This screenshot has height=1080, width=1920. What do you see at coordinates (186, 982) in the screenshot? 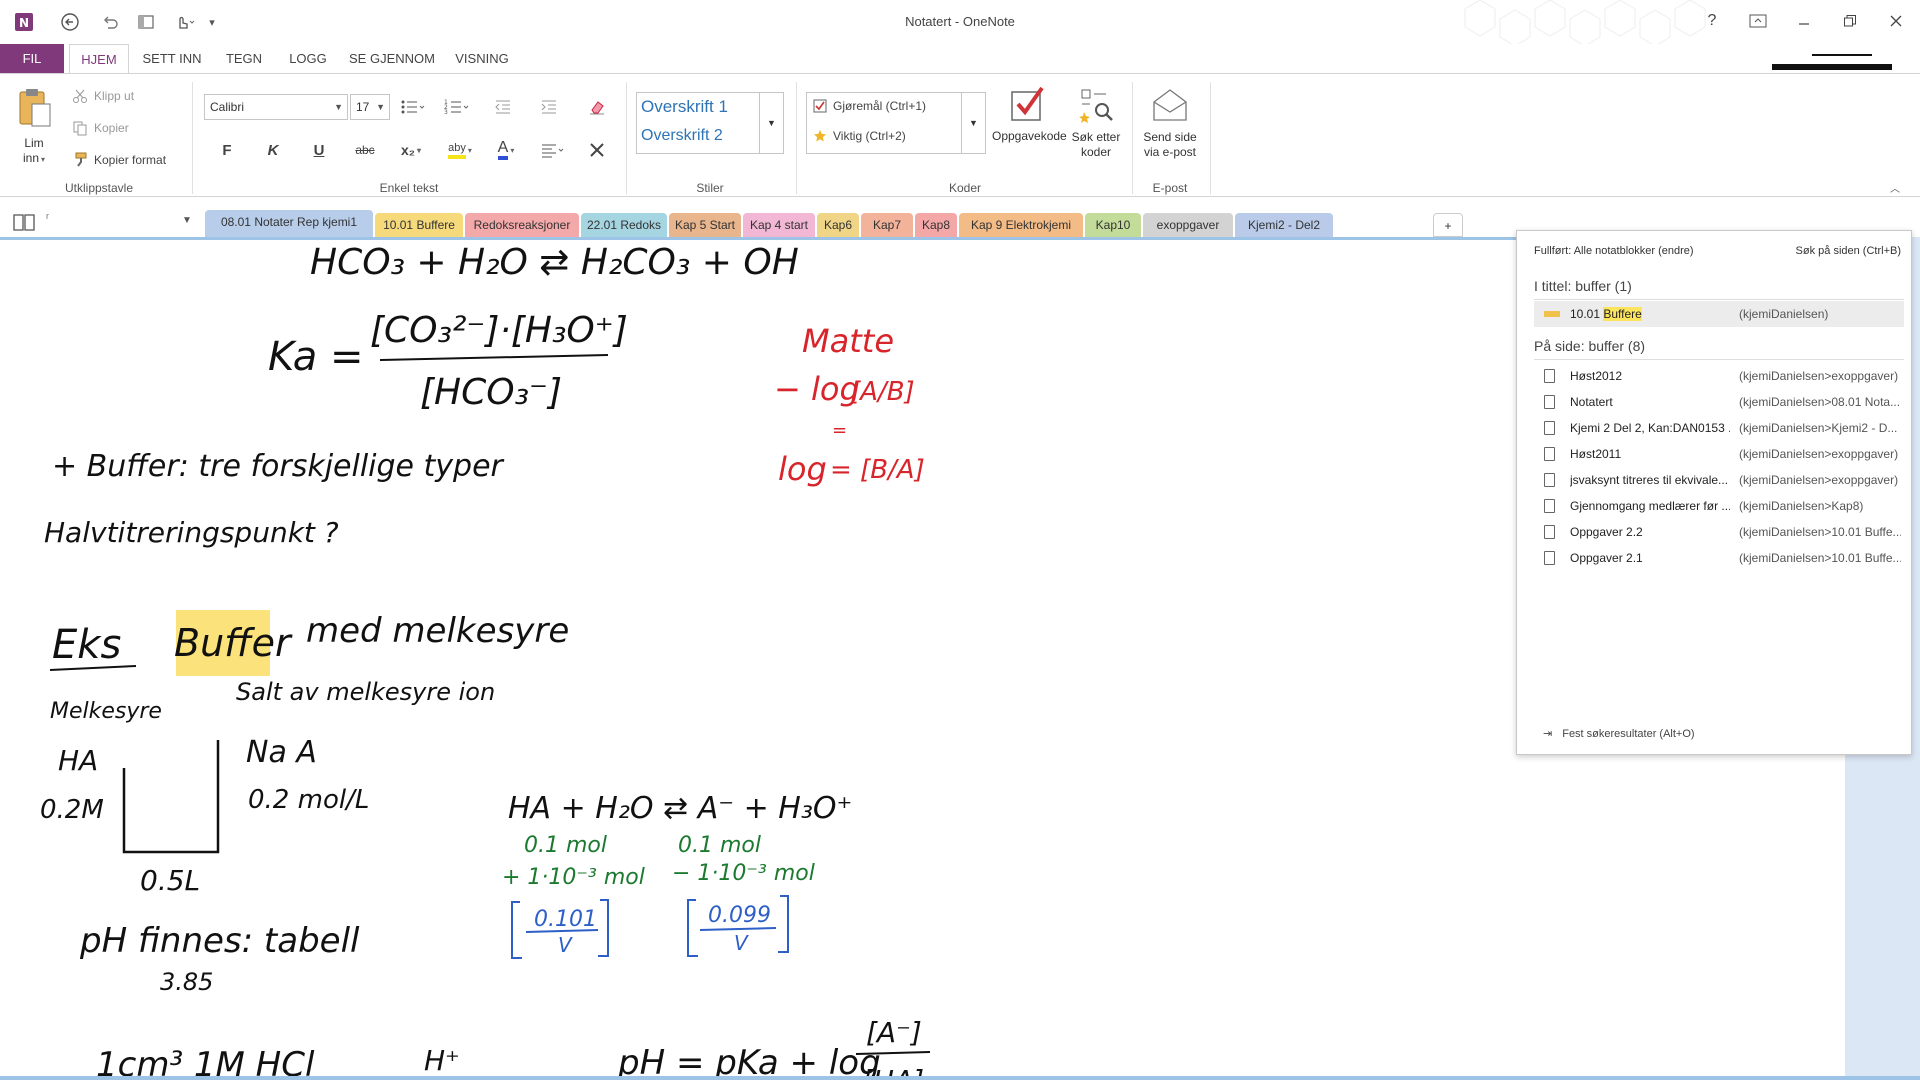
I see `ink-3-85: 3.85` at bounding box center [186, 982].